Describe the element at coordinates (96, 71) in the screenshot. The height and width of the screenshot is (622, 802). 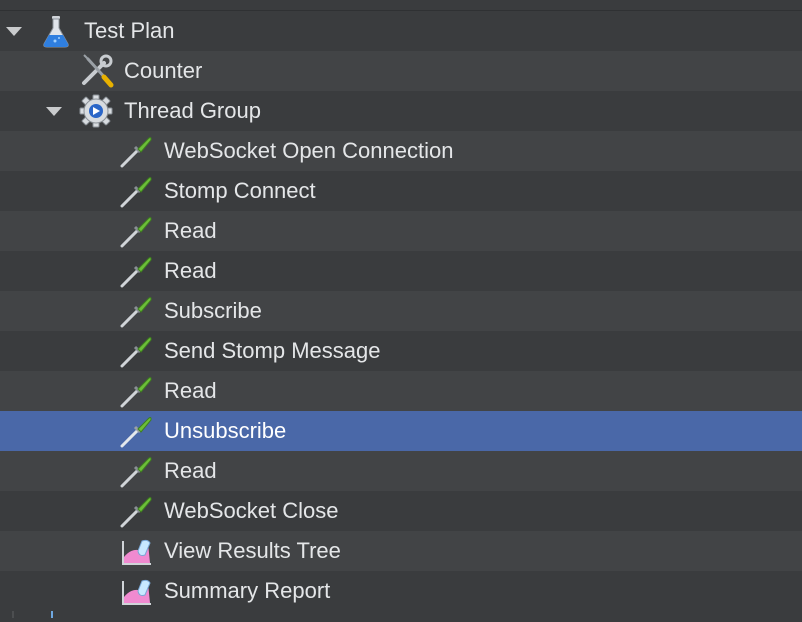
I see `wrench-screwdriver-icon` at that location.